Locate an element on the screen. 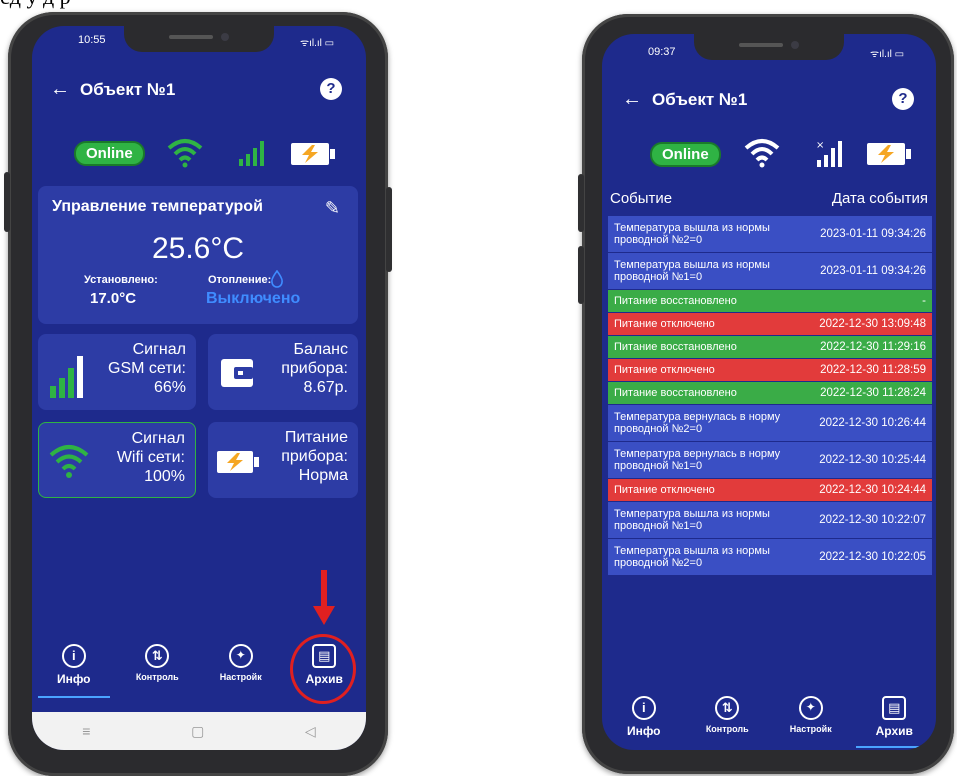  table-row: Питание восстановлено 2022-12-30 11:28:24 is located at coordinates (770, 393).